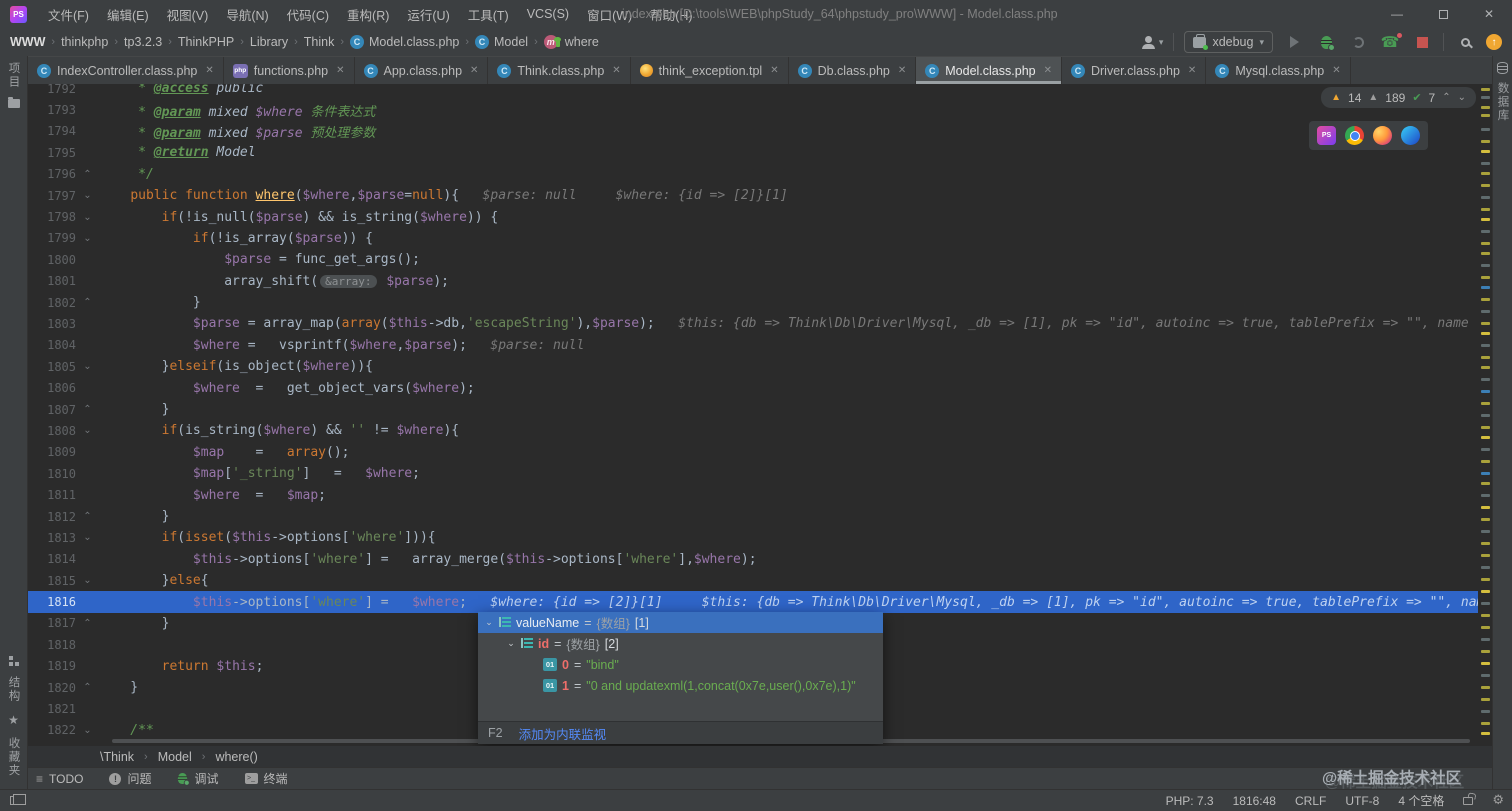 This screenshot has width=1512, height=811. What do you see at coordinates (206, 42) in the screenshot?
I see `breadcrumb-item: ThinkPHP` at bounding box center [206, 42].